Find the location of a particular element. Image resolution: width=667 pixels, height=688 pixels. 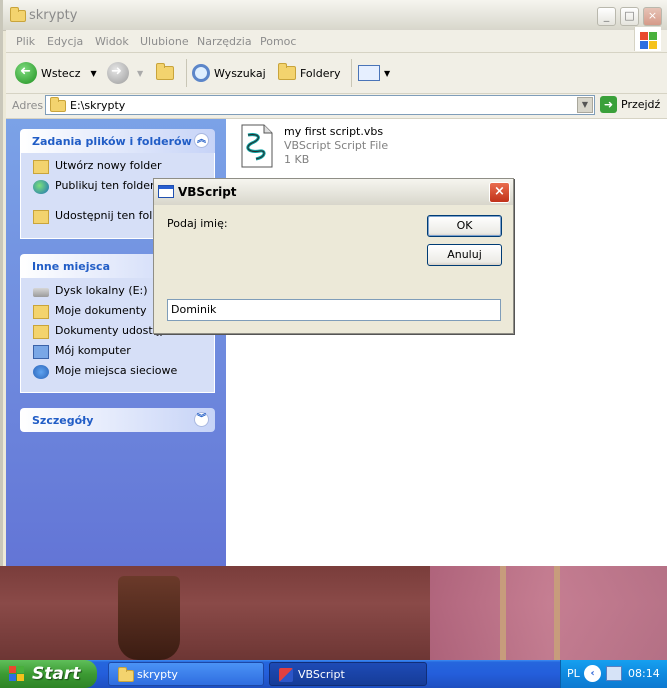

menu-pomoc: Pomoc is located at coordinates (278, 41).